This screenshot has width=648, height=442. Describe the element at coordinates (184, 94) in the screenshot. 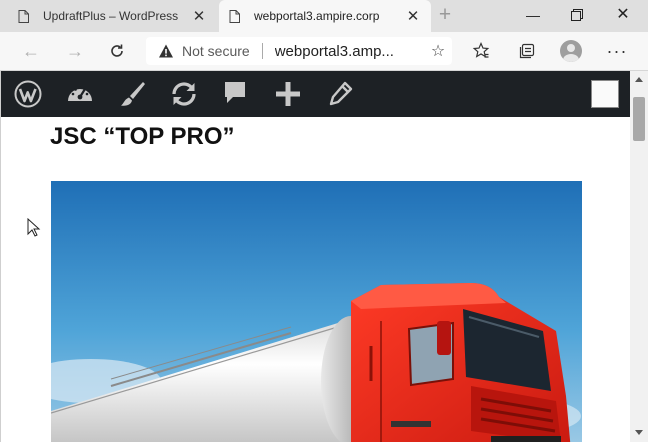

I see `updates-icon` at that location.